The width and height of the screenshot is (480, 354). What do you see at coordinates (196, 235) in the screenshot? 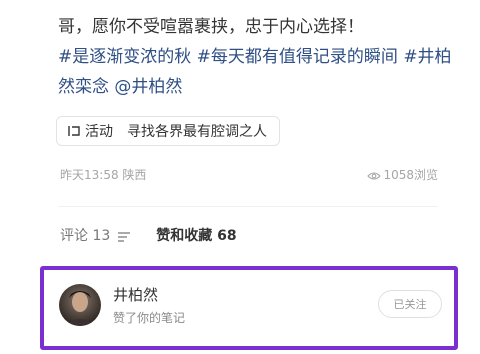
I see `tab-likes-and-collections: 赞和收藏 68` at bounding box center [196, 235].